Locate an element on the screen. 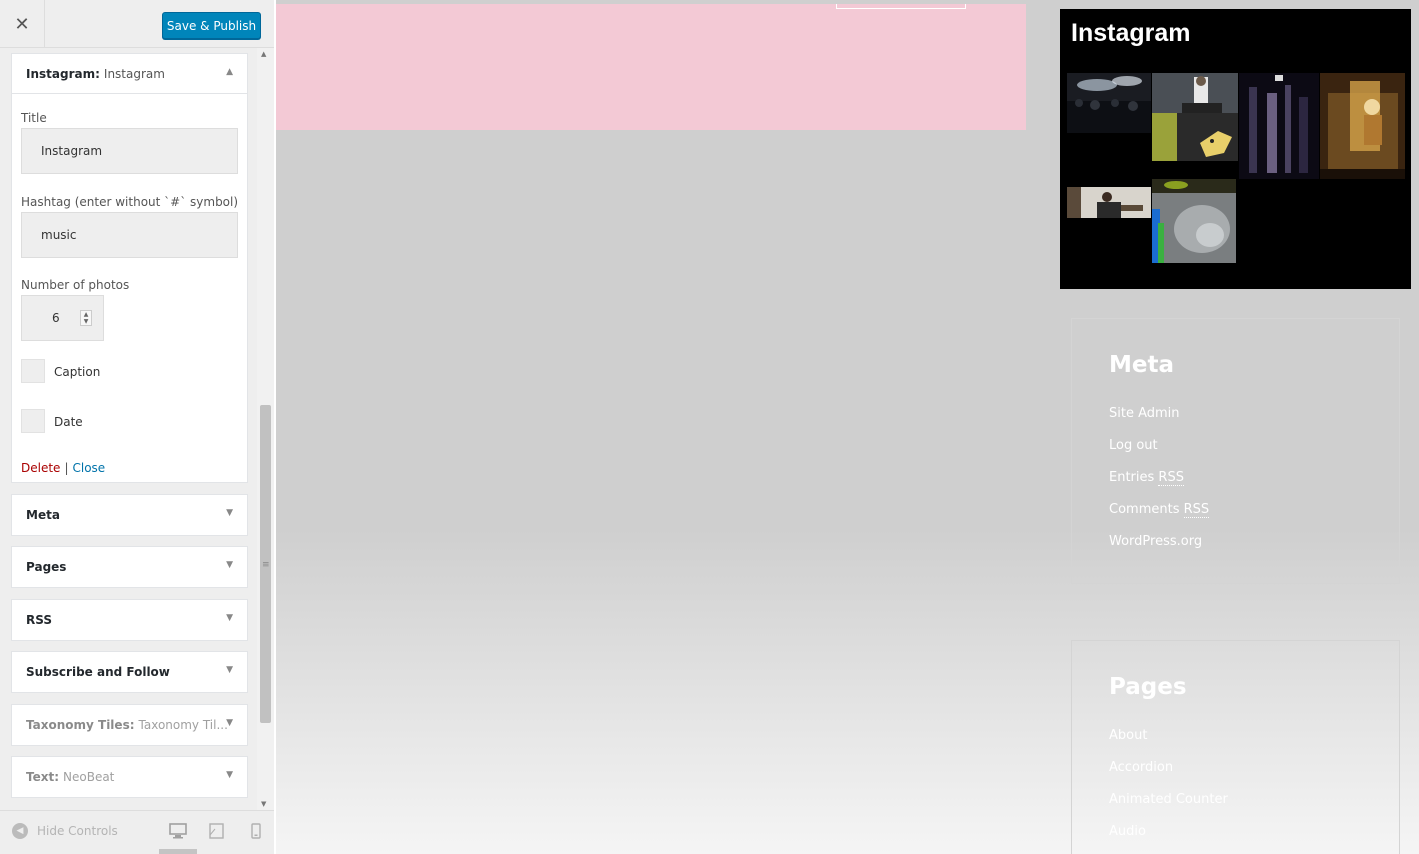  widget-taxonomy-tiles: Taxonomy Tiles: Taxonomy Til... ▼ is located at coordinates (129, 725).